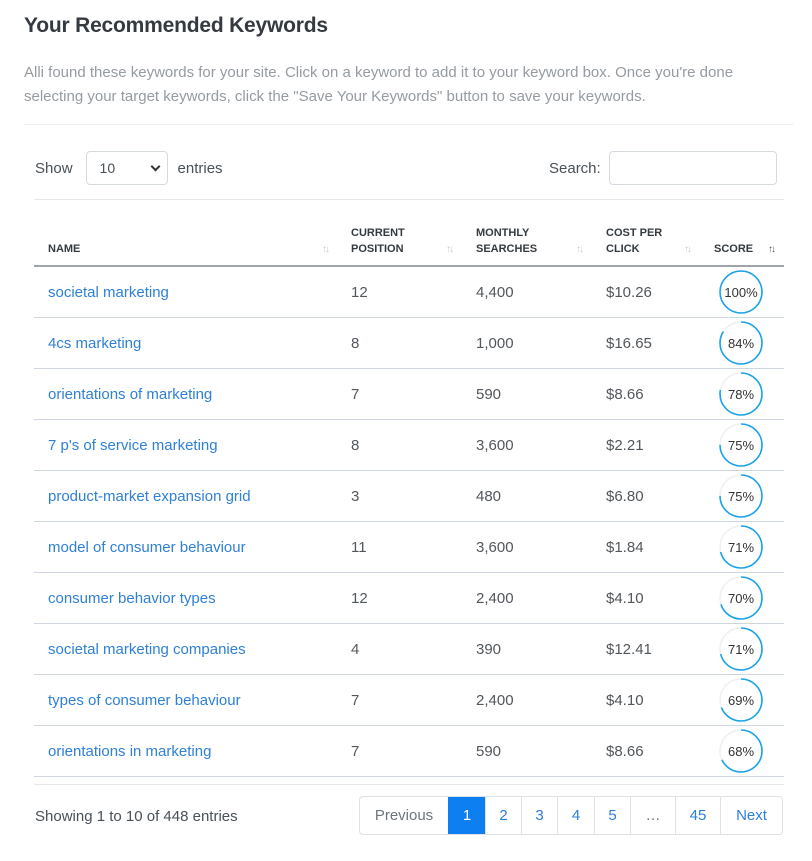 The image size is (812, 861). Describe the element at coordinates (108, 292) in the screenshot. I see `keyword-link: societal marketing` at that location.